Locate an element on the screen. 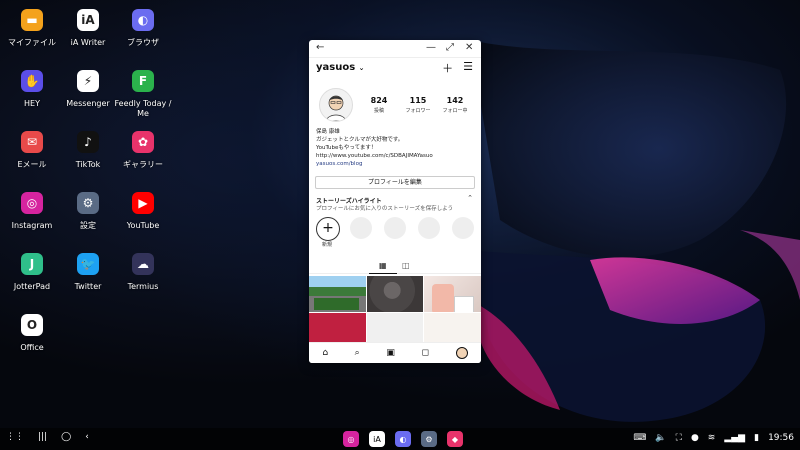 This screenshot has width=800, height=450. followers-label: フォロワー is located at coordinates (418, 111).